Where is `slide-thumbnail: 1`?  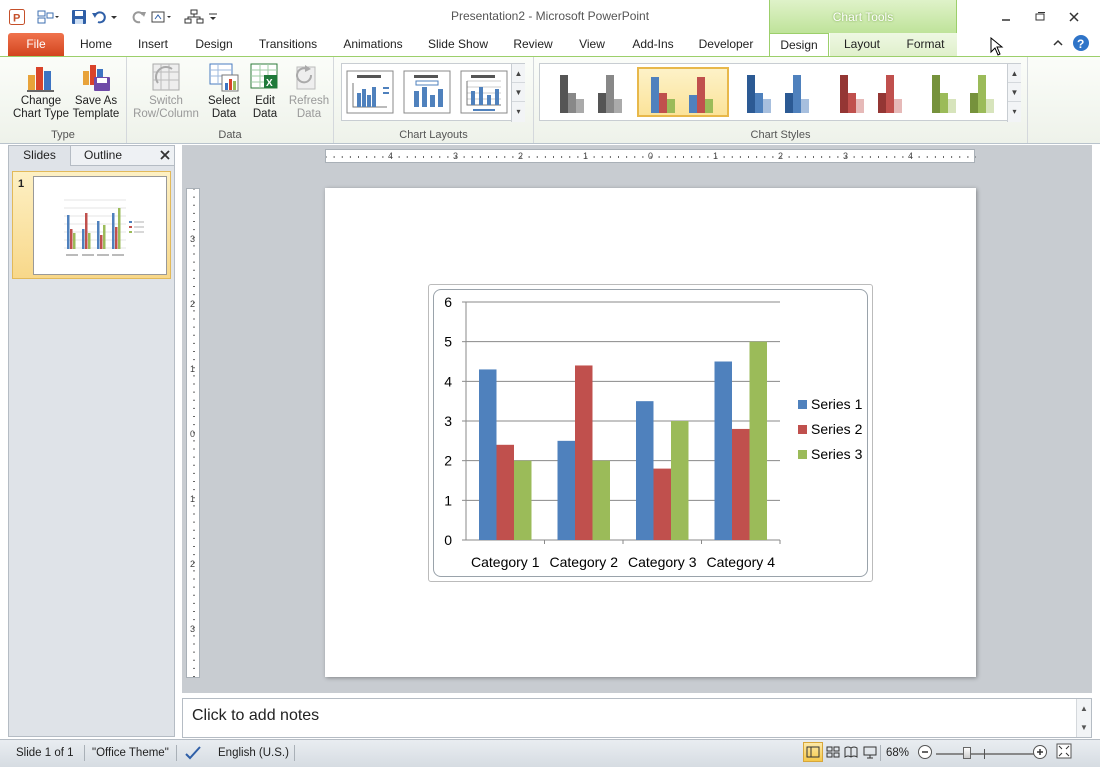 slide-thumbnail: 1 is located at coordinates (91, 225).